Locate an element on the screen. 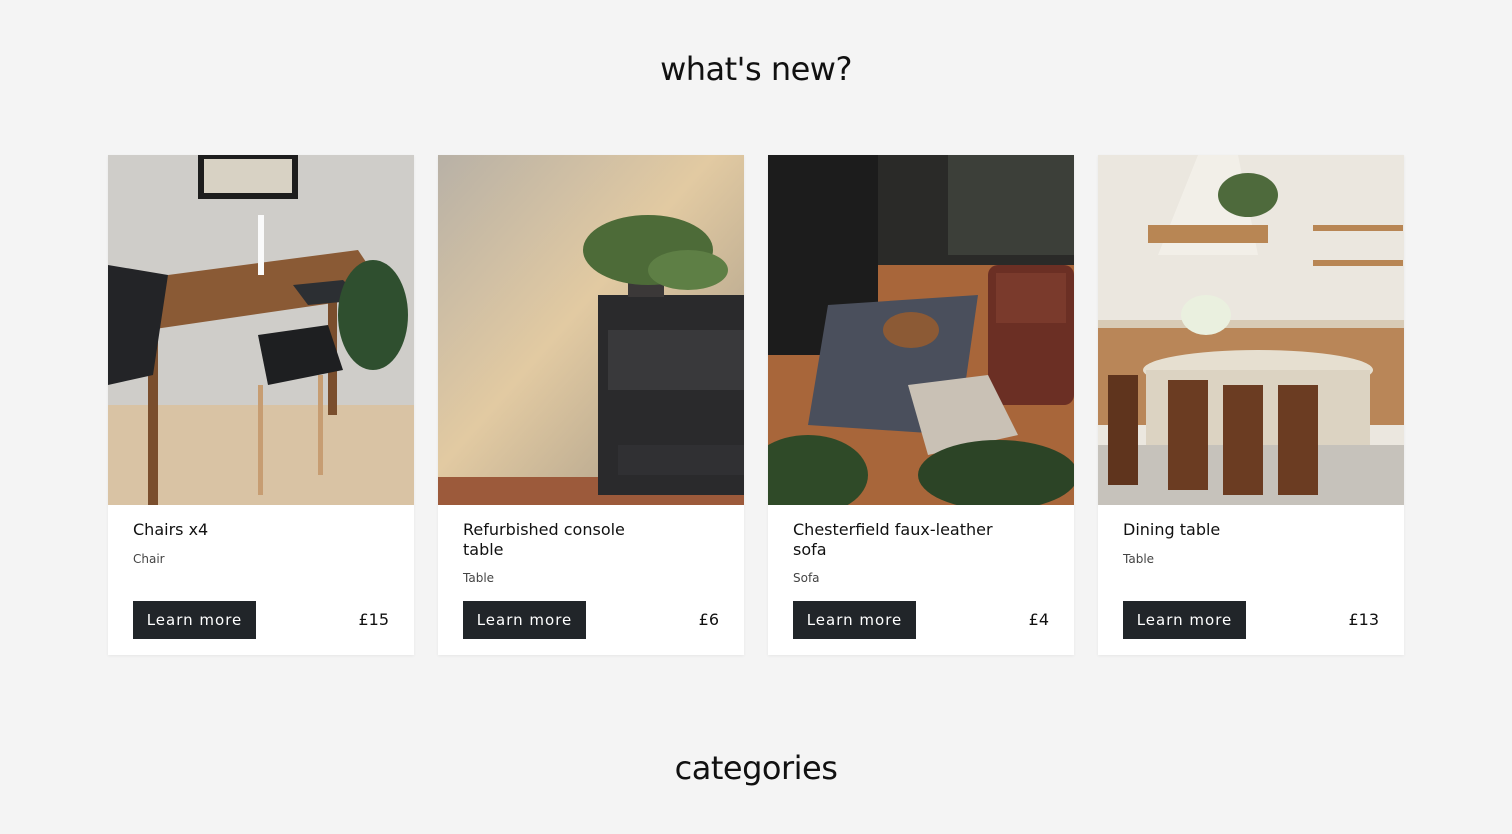  categories-heading: categories is located at coordinates (756, 768).